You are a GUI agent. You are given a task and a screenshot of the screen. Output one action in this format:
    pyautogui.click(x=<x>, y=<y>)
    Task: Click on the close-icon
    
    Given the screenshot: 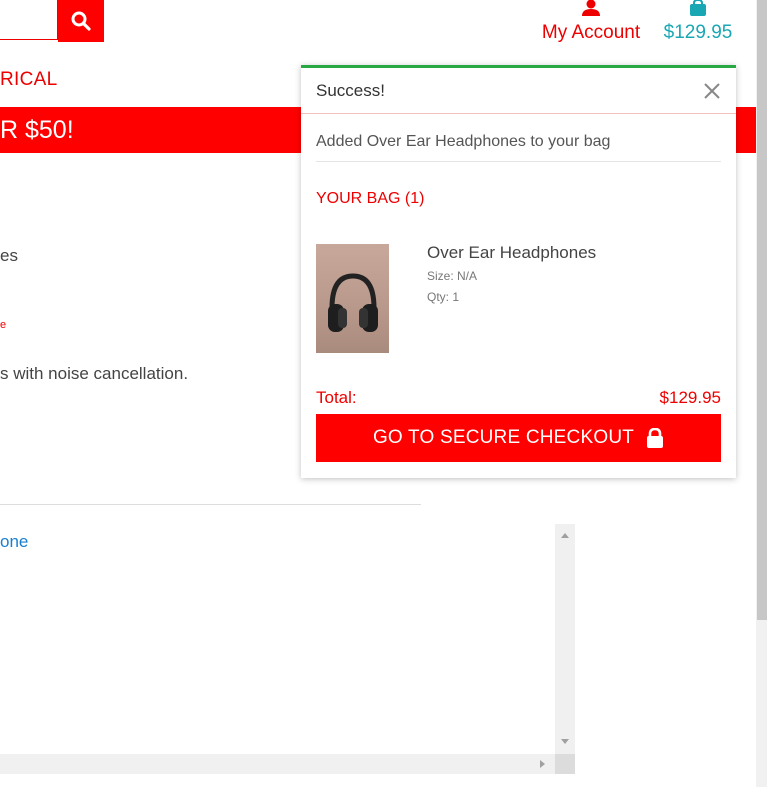 What is the action you would take?
    pyautogui.click(x=712, y=91)
    